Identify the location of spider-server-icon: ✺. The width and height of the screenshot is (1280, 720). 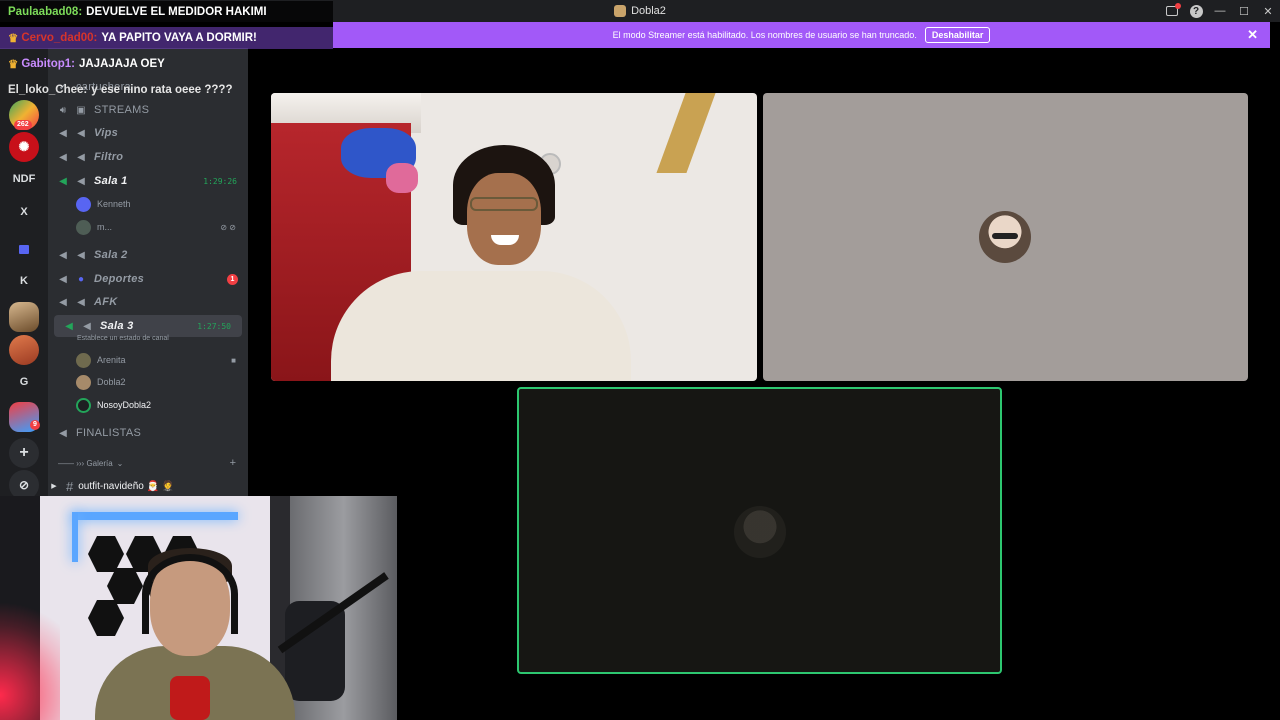
(24, 147).